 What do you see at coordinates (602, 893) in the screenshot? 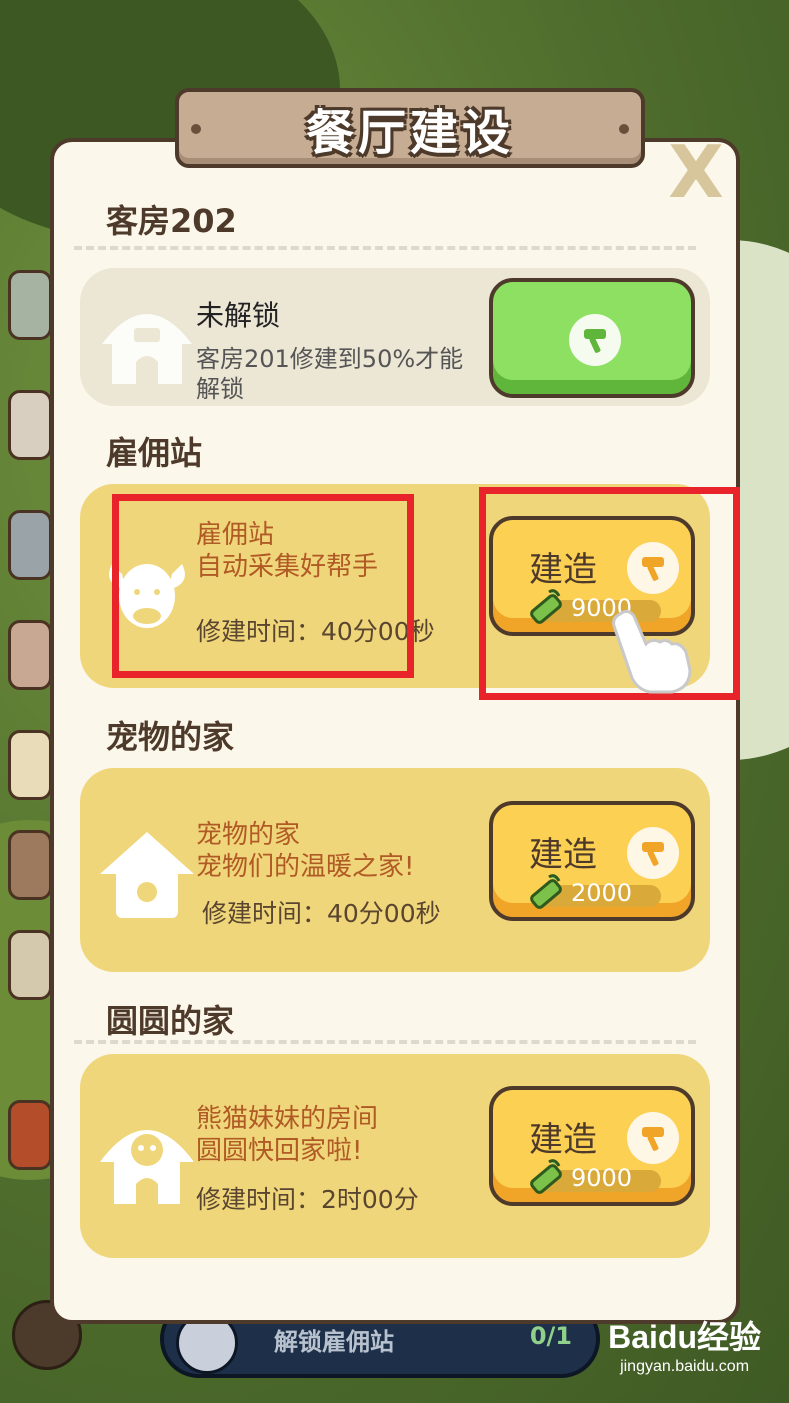
I see `build-cost: 2000` at bounding box center [602, 893].